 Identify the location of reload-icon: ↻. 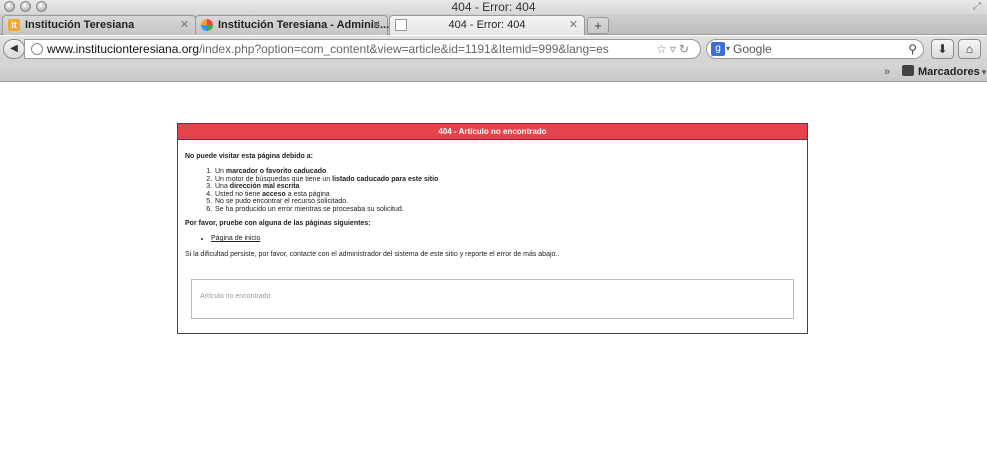
(685, 49).